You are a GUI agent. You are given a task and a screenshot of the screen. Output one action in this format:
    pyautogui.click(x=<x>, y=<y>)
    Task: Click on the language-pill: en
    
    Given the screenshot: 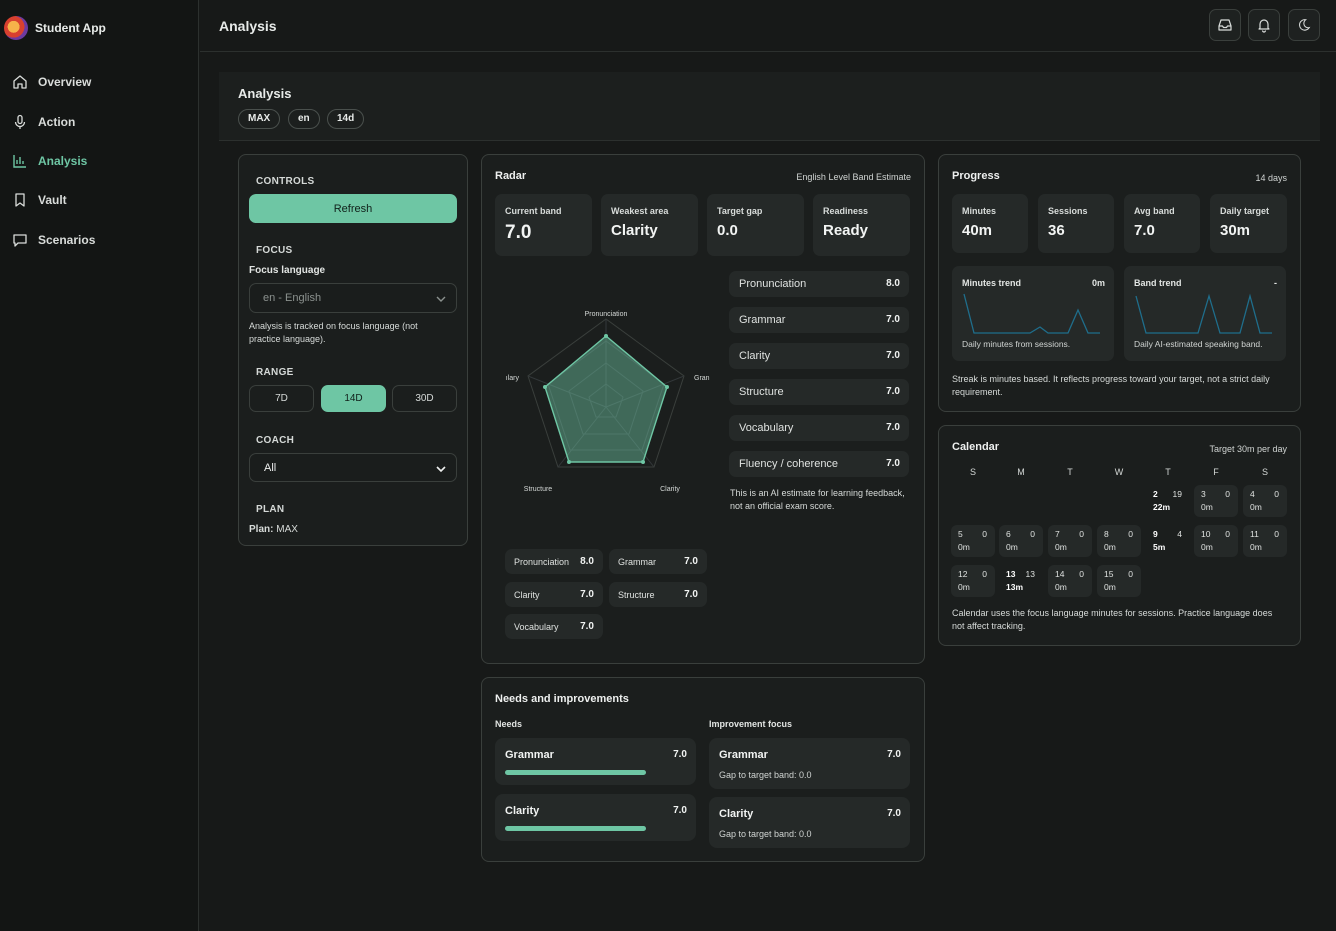 What is the action you would take?
    pyautogui.click(x=304, y=119)
    